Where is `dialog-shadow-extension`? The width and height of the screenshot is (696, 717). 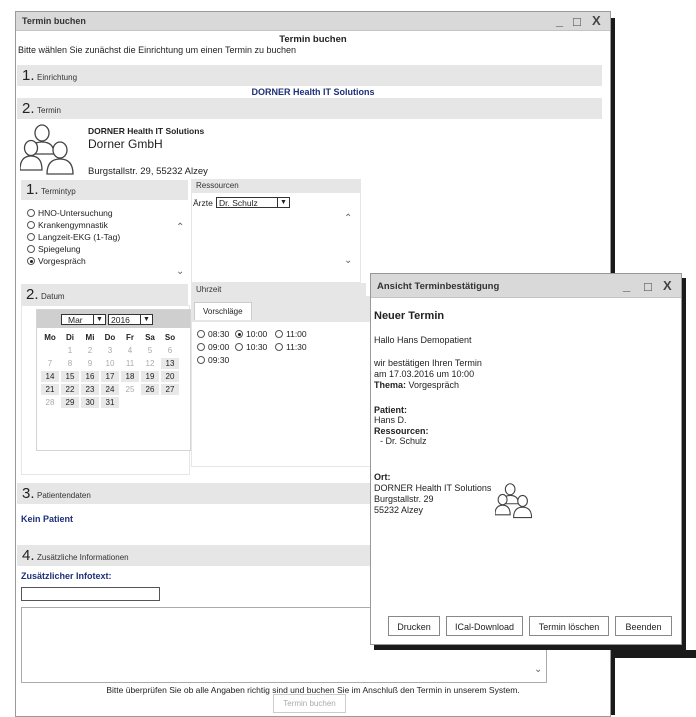 dialog-shadow-extension is located at coordinates (649, 654).